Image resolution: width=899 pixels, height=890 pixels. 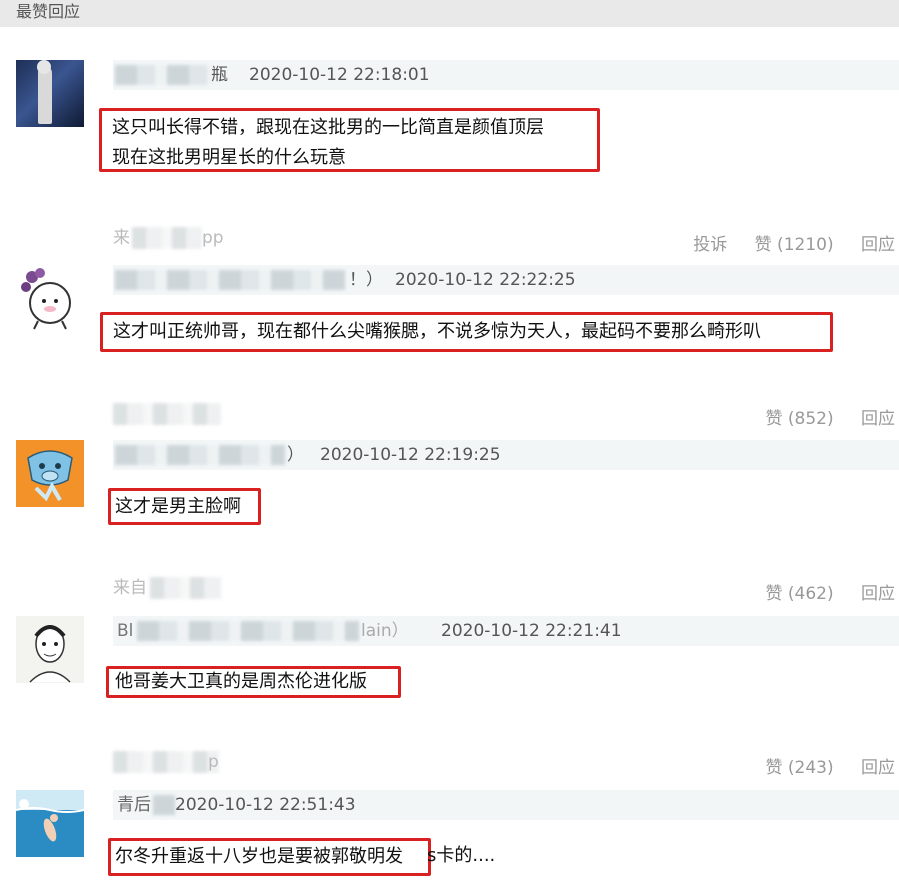 What do you see at coordinates (437, 331) in the screenshot?
I see `comment-line: 这才叫正统帅哥，现在都什么尖嘴猴腮，不说多惊为天人，最起码不要那么畸形叭` at bounding box center [437, 331].